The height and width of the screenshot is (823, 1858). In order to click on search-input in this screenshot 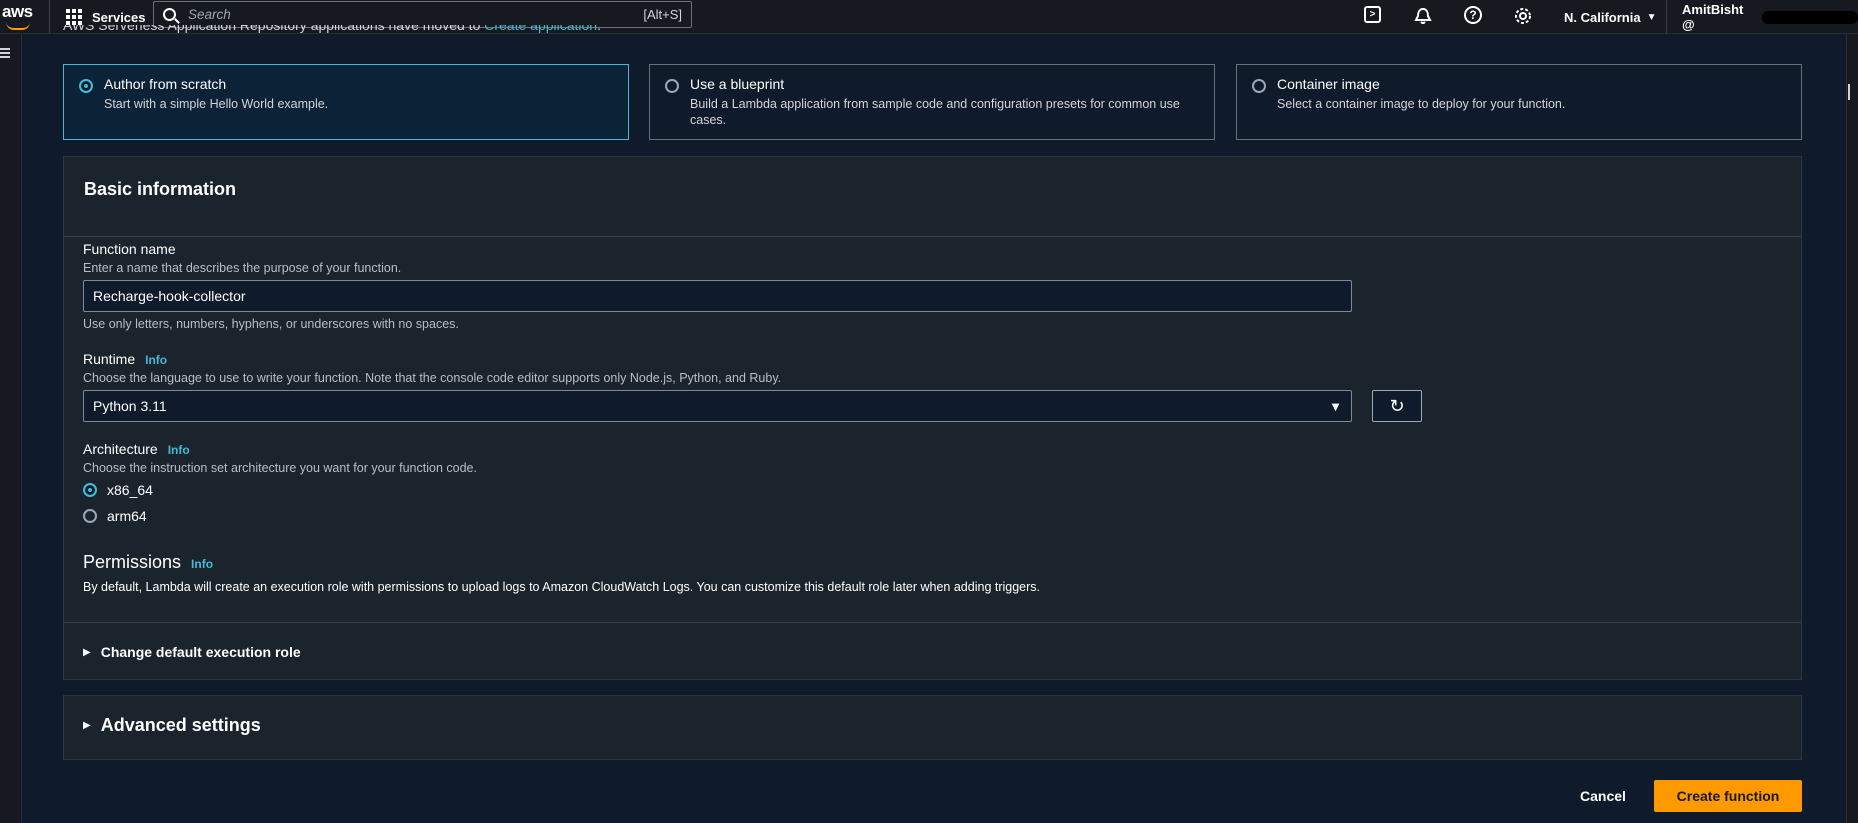, I will do `click(416, 14)`.